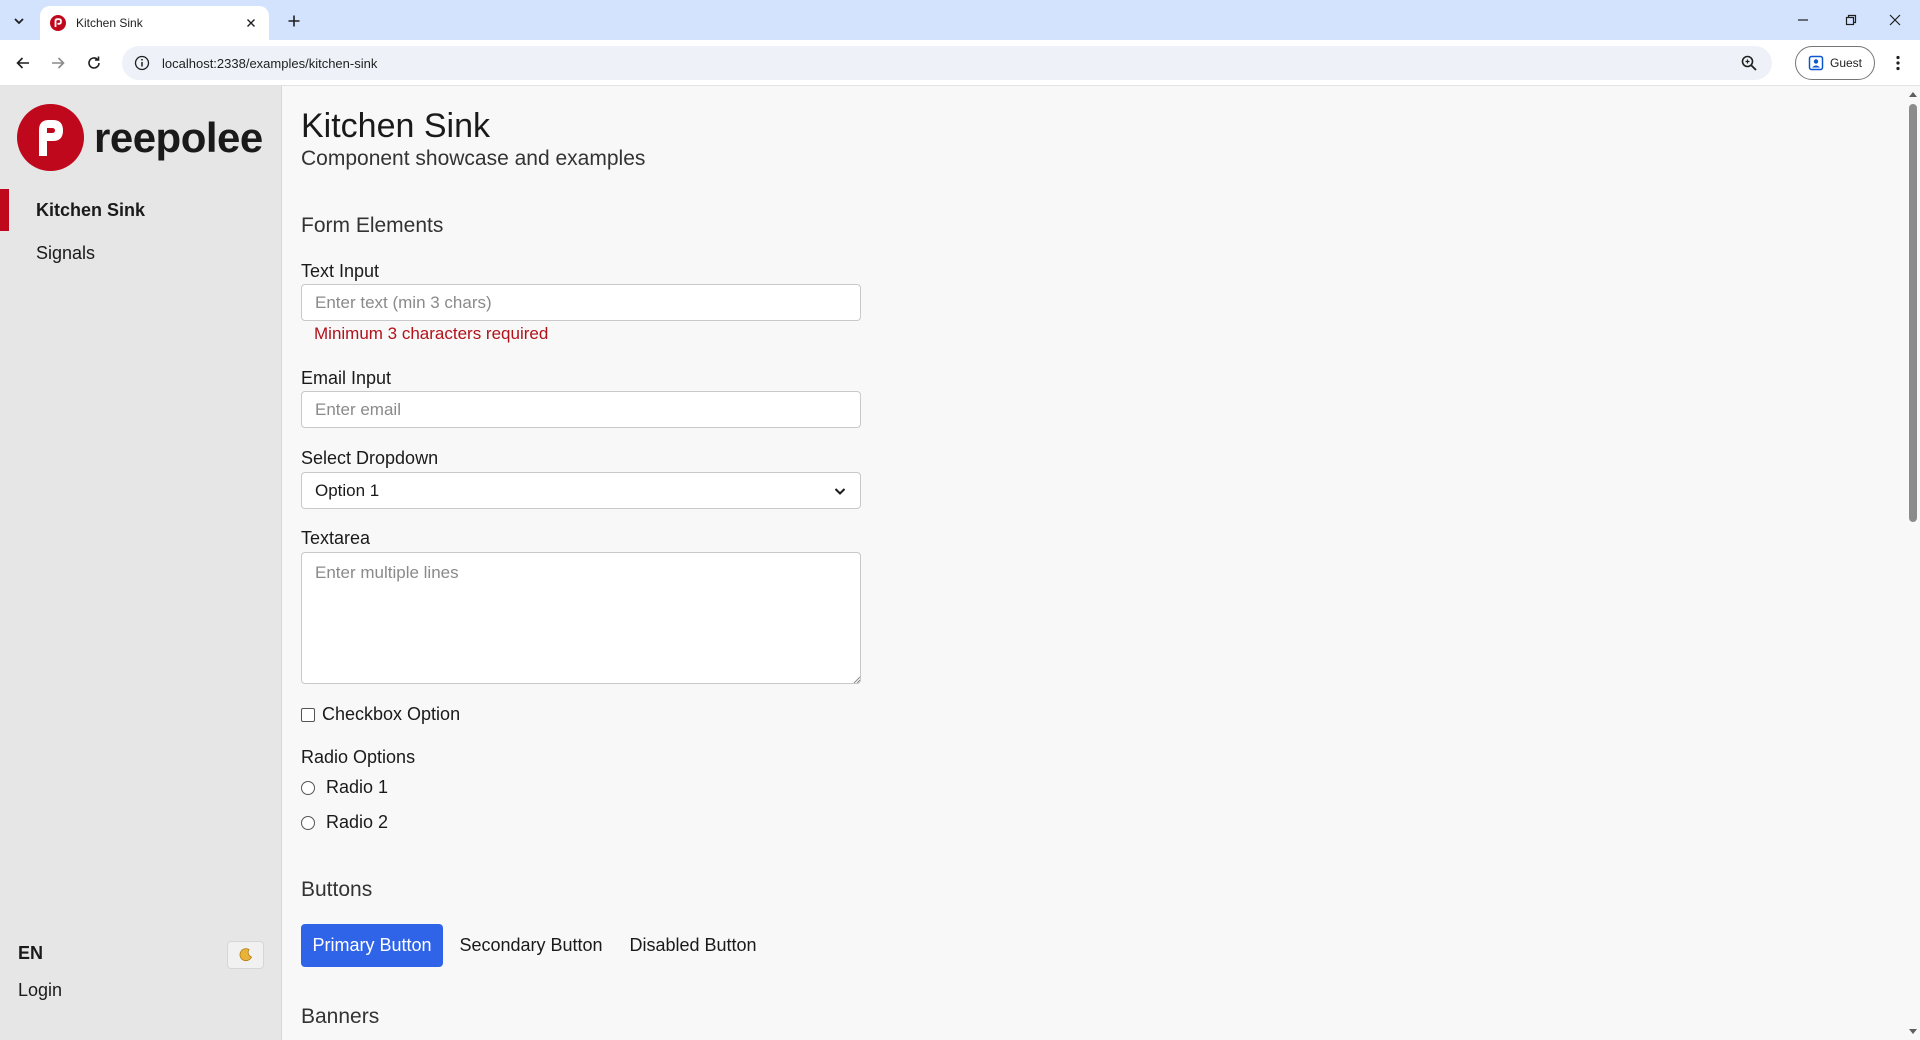  What do you see at coordinates (531, 945) in the screenshot?
I see `secondary-button: Secondary Button` at bounding box center [531, 945].